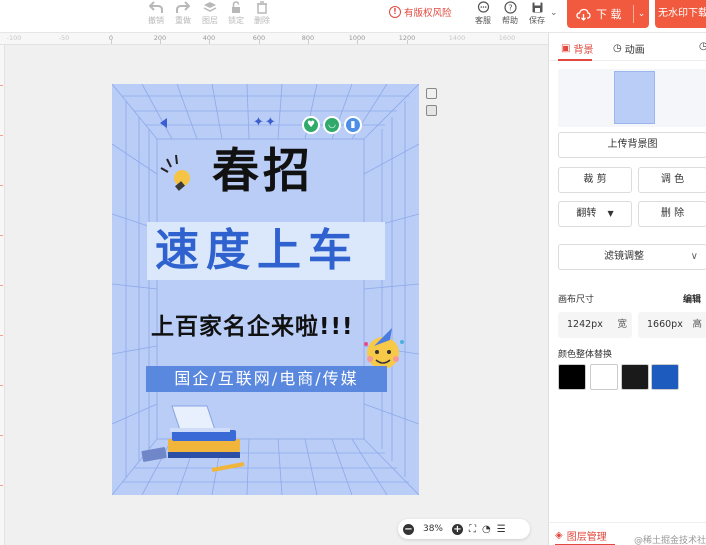 The width and height of the screenshot is (706, 545). I want to click on no-watermark-download-button: 无水印下载, so click(680, 14).